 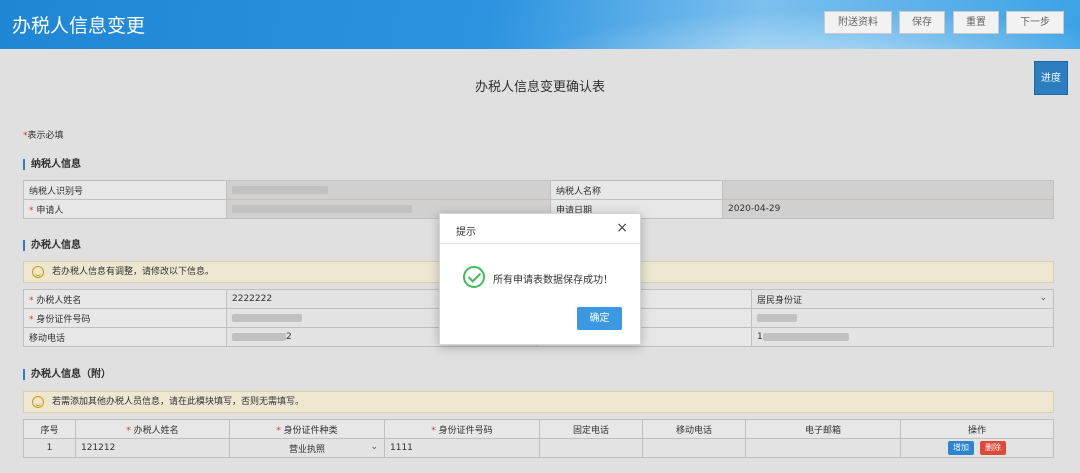 What do you see at coordinates (622, 228) in the screenshot?
I see `close-icon: ×` at bounding box center [622, 228].